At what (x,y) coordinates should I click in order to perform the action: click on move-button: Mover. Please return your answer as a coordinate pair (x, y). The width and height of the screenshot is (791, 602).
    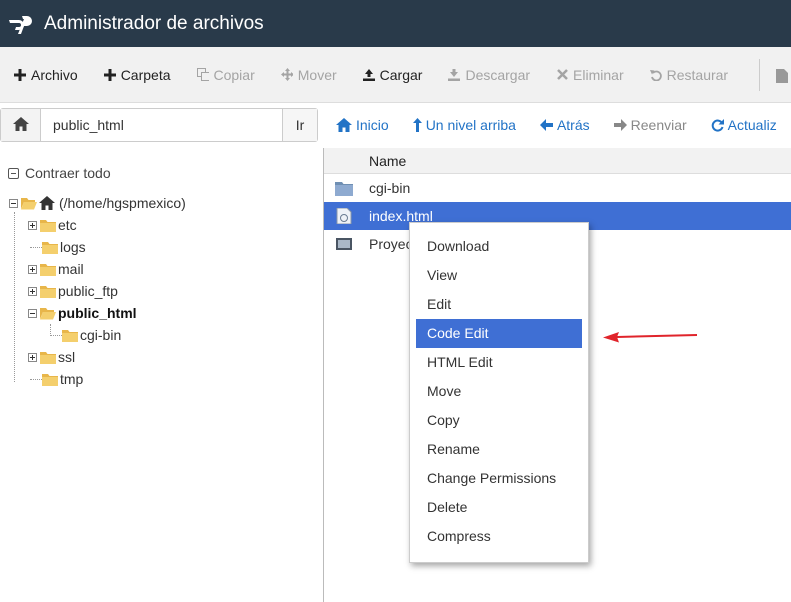
    Looking at the image, I should click on (308, 74).